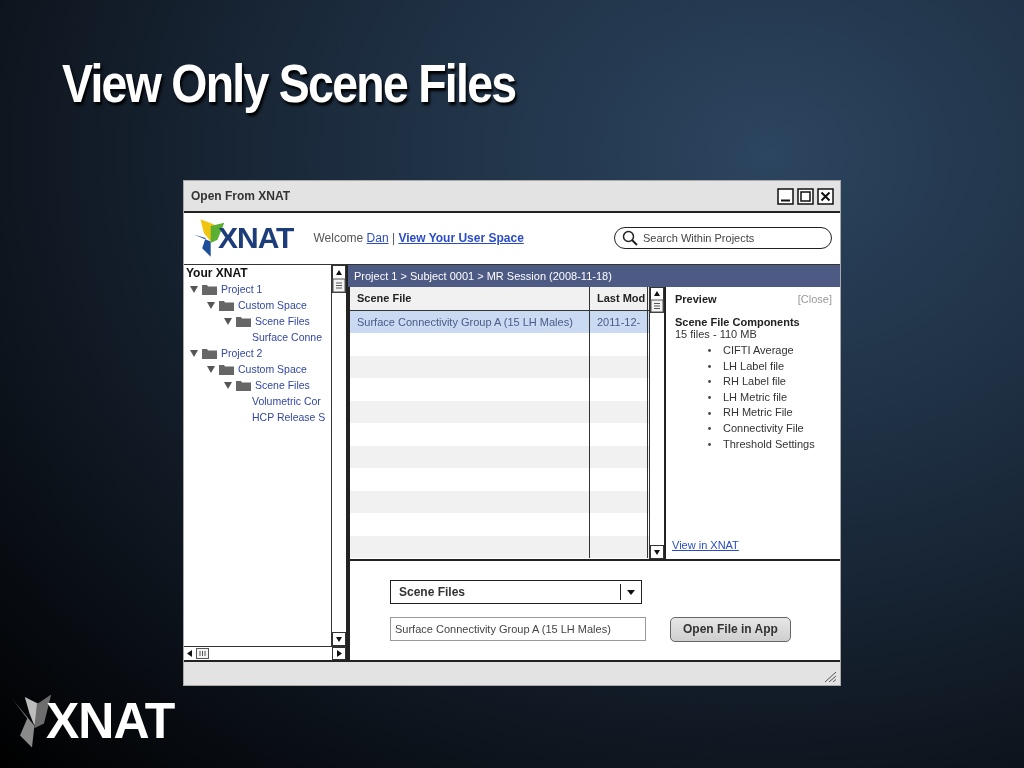 The width and height of the screenshot is (1024, 768). I want to click on user-link: Dan, so click(377, 238).